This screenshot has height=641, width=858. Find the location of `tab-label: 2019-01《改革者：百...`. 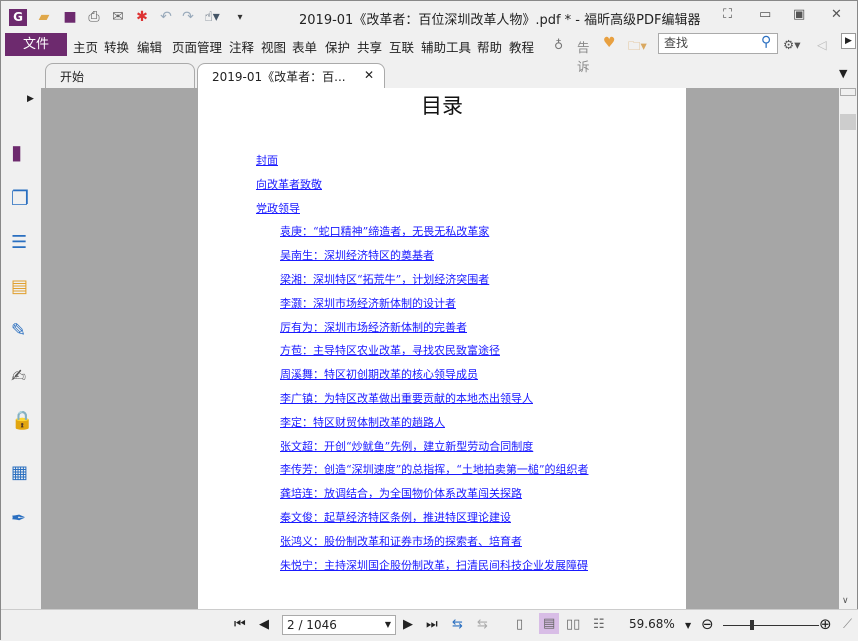

tab-label: 2019-01《改革者：百... is located at coordinates (279, 77).